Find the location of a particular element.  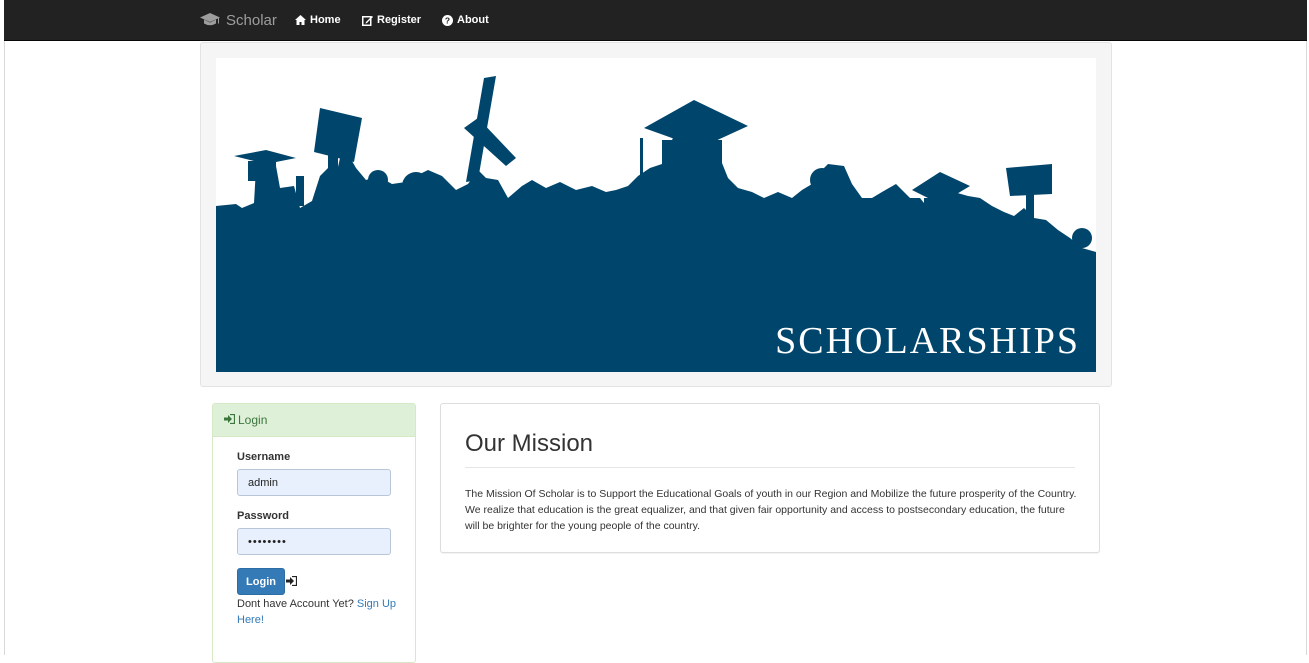

edit-icon is located at coordinates (367, 20).